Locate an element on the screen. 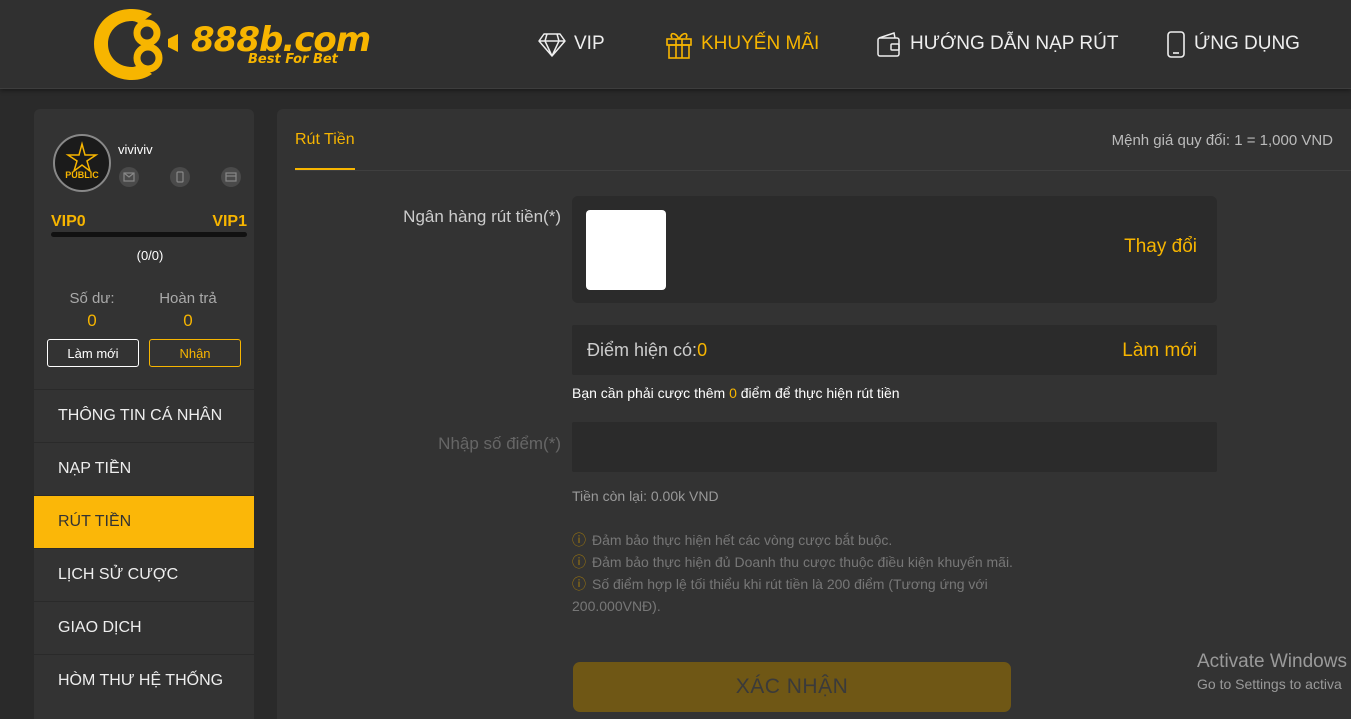 Image resolution: width=1351 pixels, height=719 pixels. phone-verify-icon is located at coordinates (180, 177).